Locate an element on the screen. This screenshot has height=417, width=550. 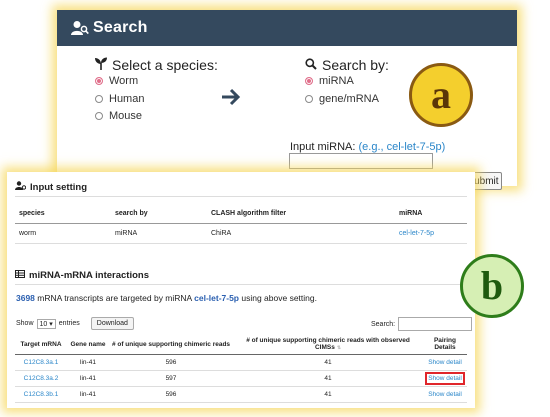
table-row: C12C8.3a.2 lin-41 597 41 Show detail is located at coordinates (241, 378).